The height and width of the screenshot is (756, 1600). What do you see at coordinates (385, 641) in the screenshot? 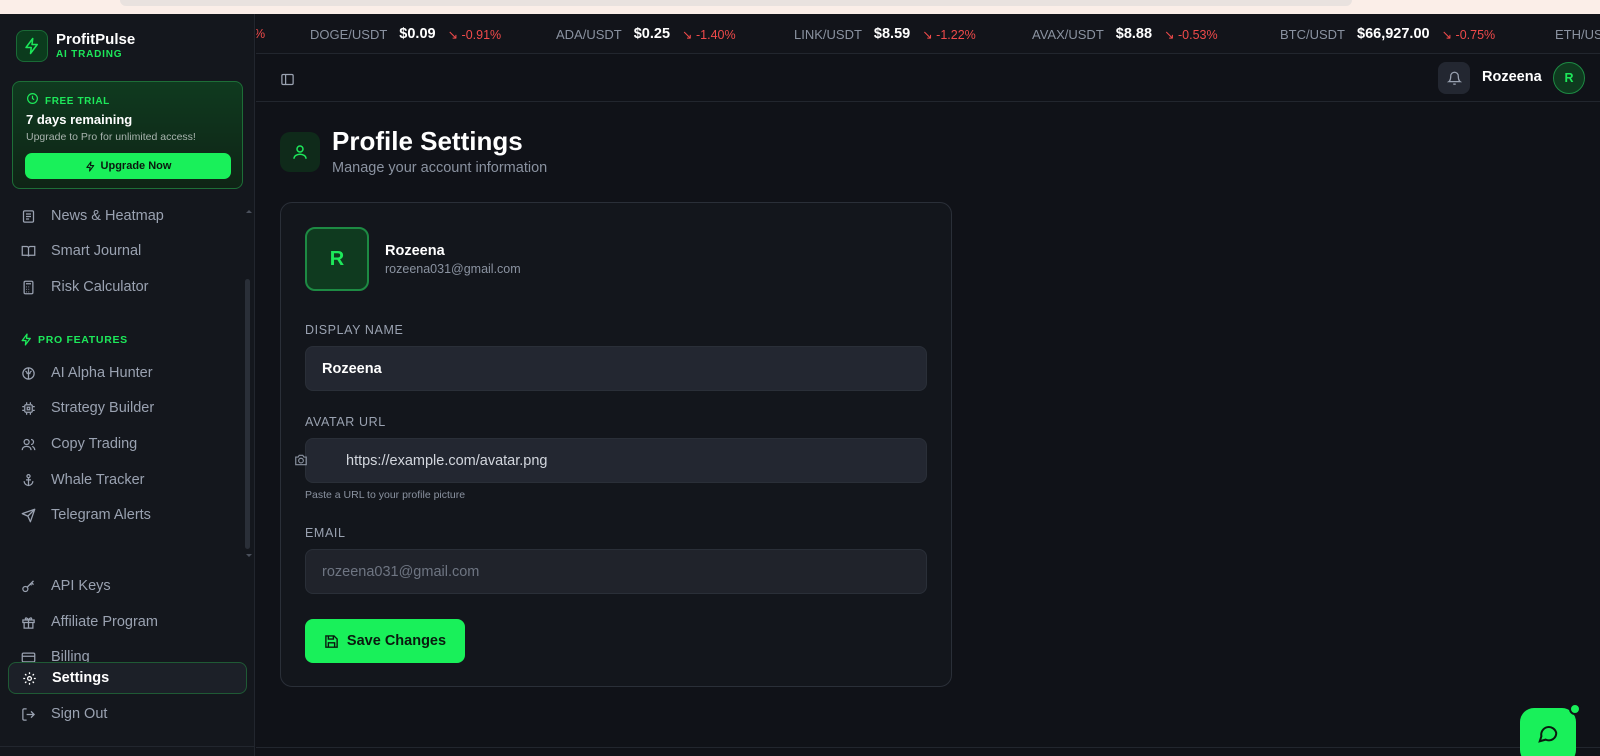
I see `save-changes-button: Save Changes` at bounding box center [385, 641].